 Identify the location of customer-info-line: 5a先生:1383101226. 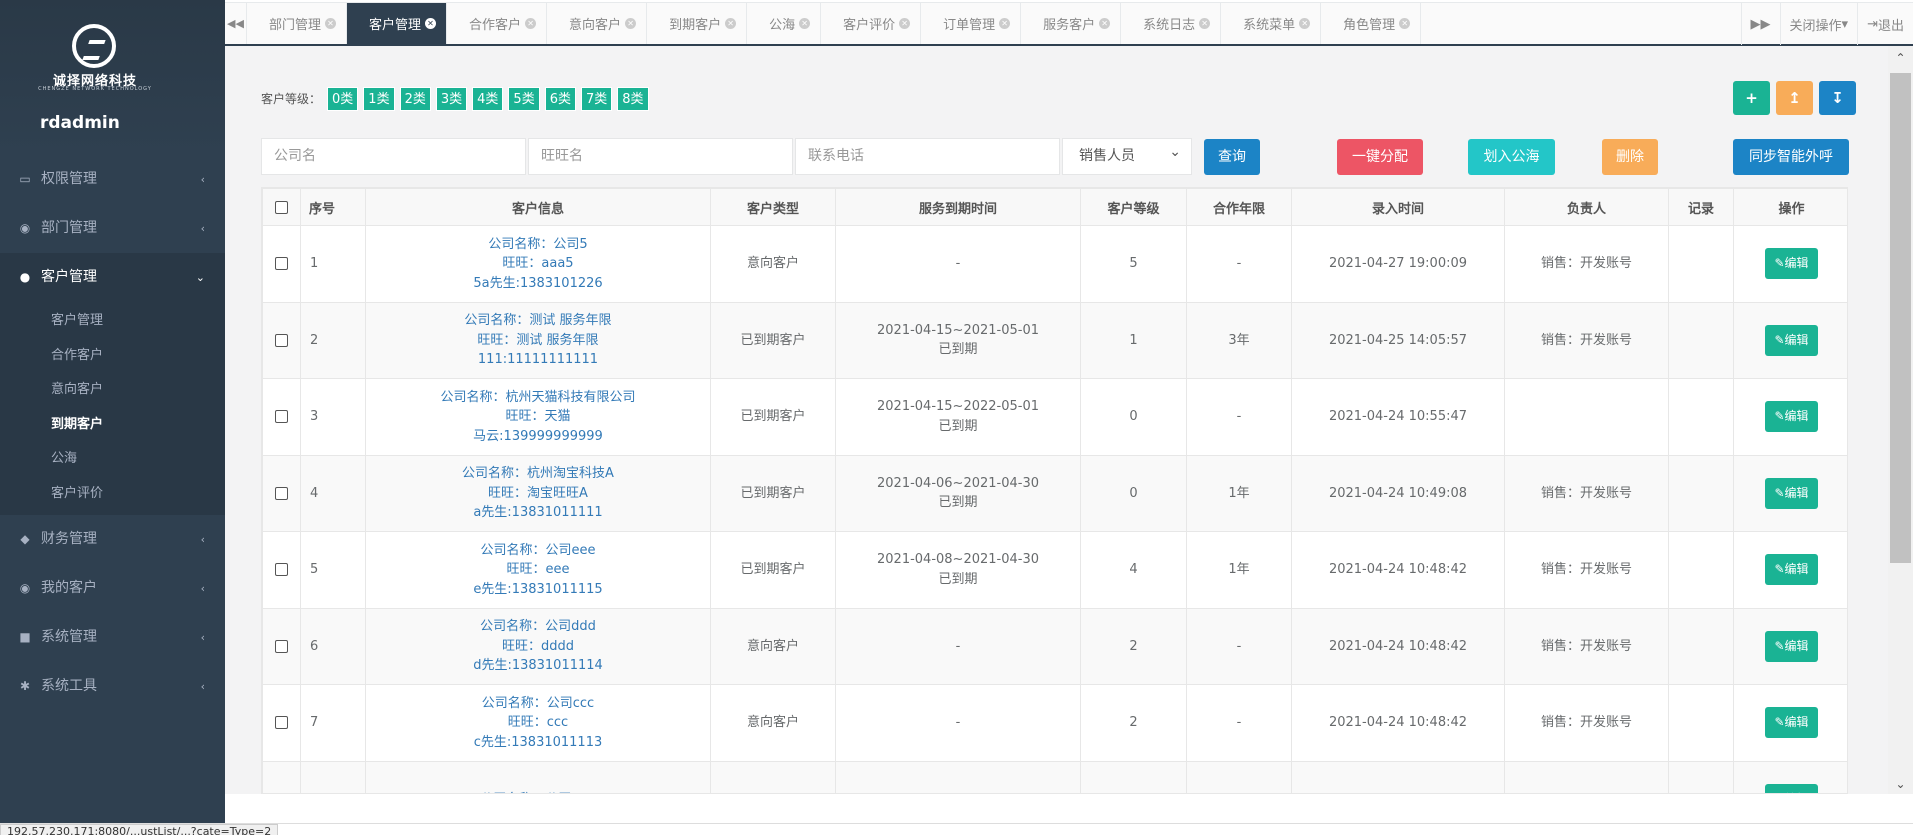
(538, 284).